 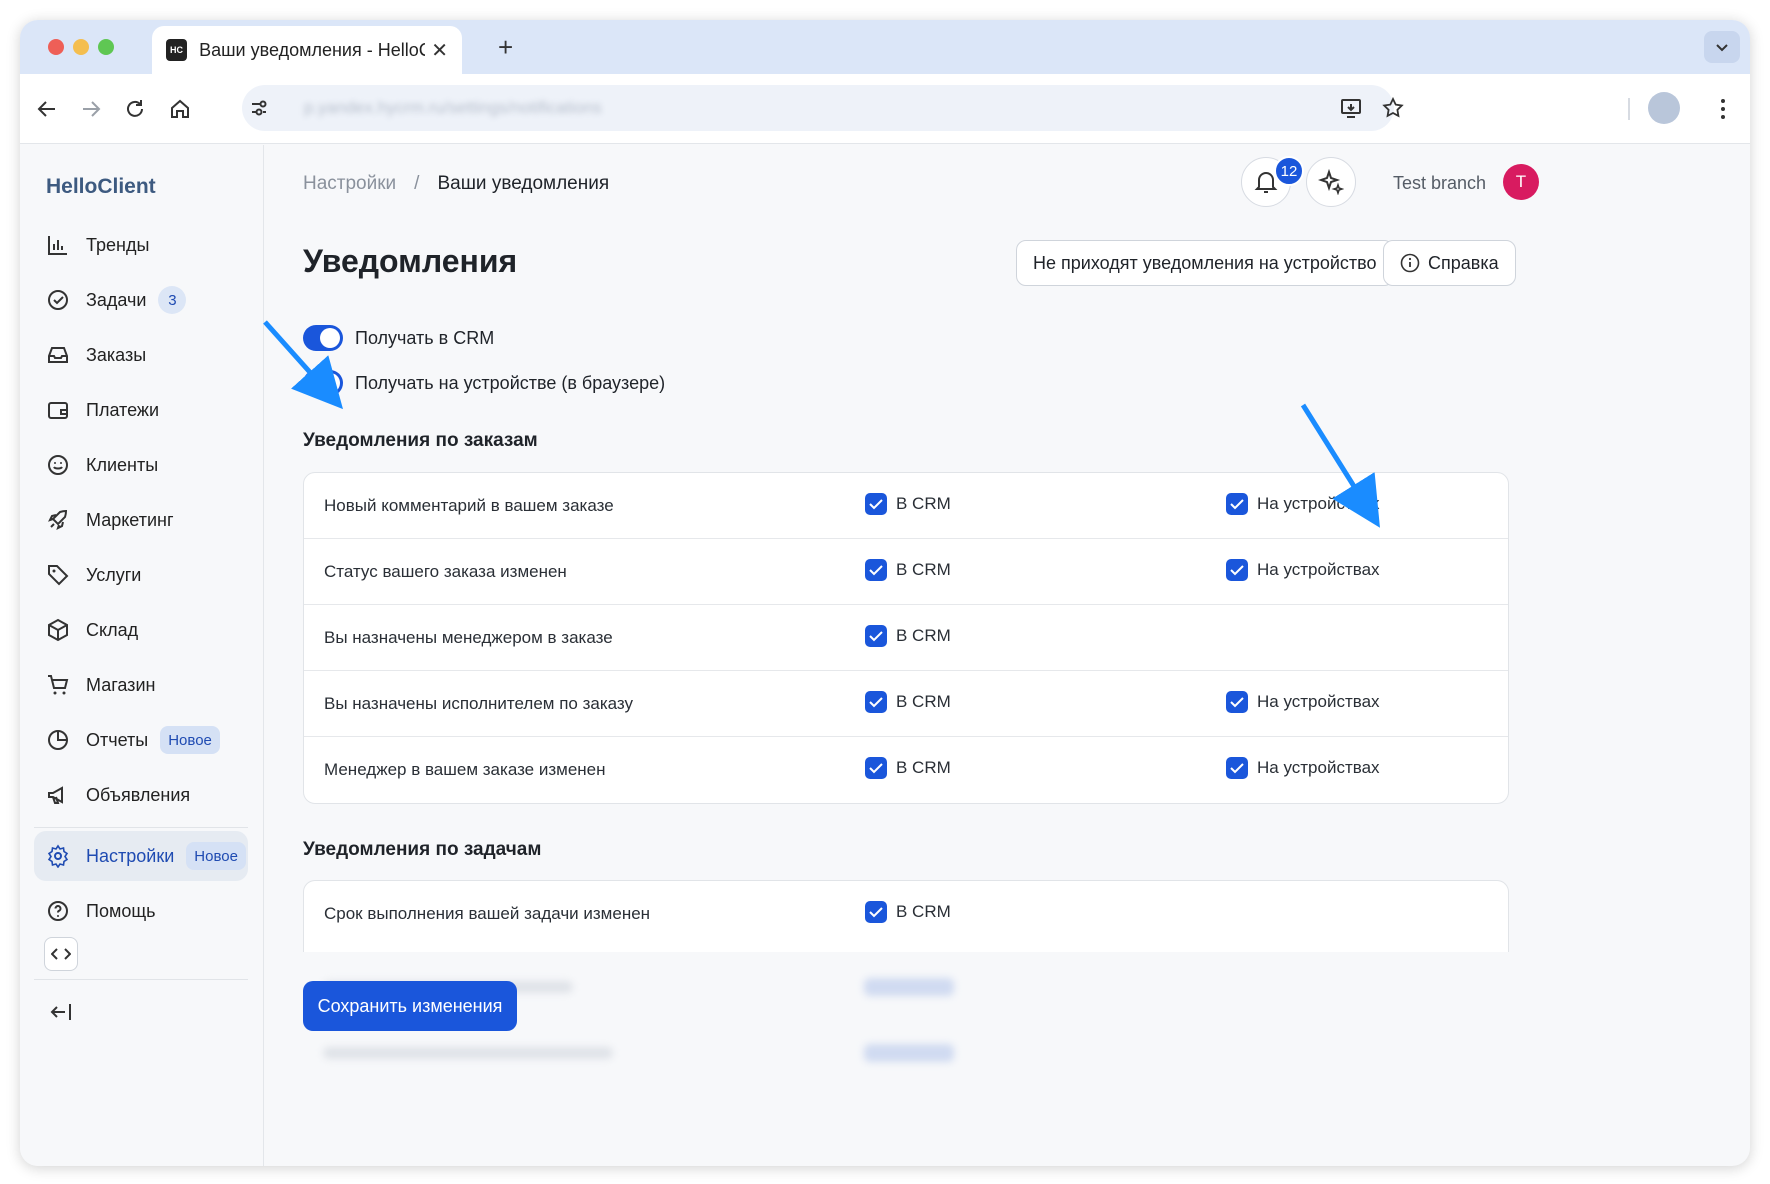 I want to click on code-toggle-button, so click(x=61, y=954).